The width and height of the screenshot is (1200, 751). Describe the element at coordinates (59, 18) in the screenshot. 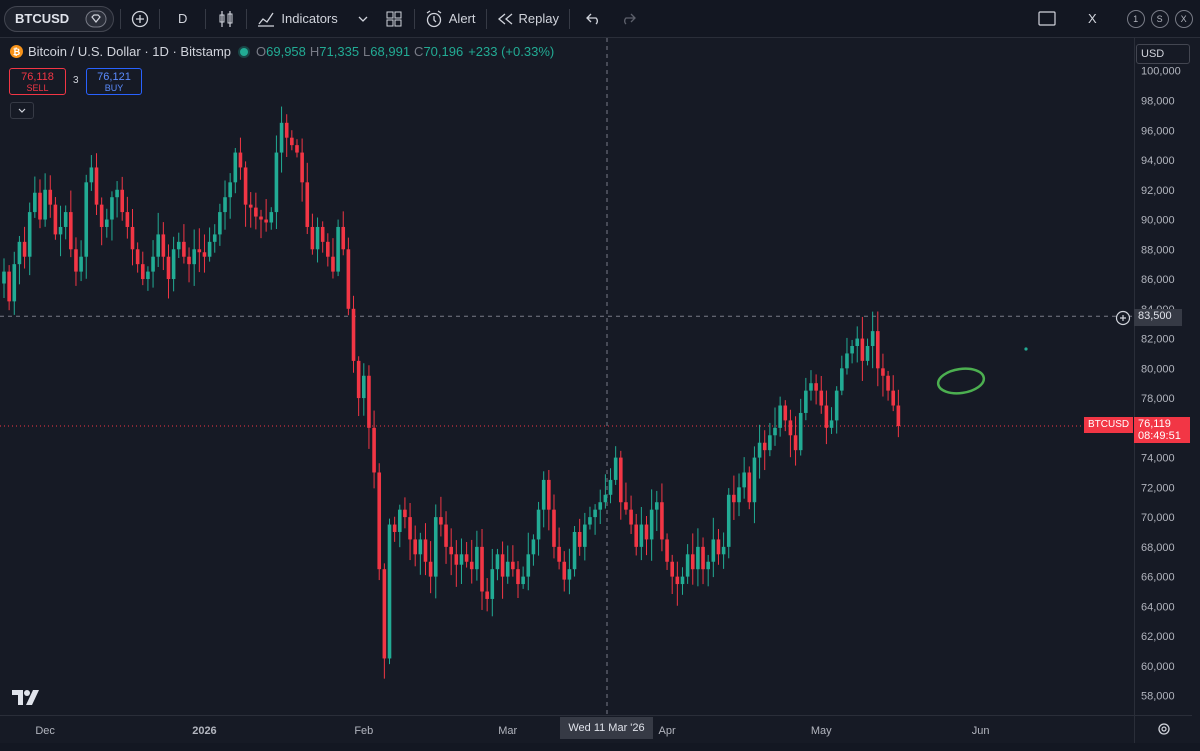

I see `symbol-search-button: BTCUSD` at that location.